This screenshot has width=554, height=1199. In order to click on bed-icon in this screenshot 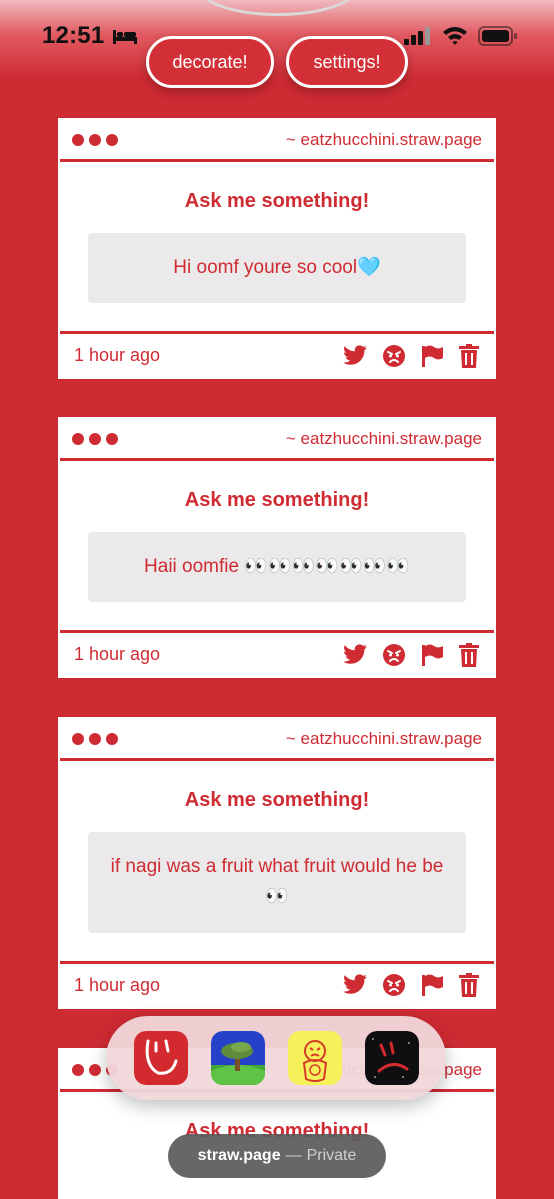, I will do `click(125, 37)`.